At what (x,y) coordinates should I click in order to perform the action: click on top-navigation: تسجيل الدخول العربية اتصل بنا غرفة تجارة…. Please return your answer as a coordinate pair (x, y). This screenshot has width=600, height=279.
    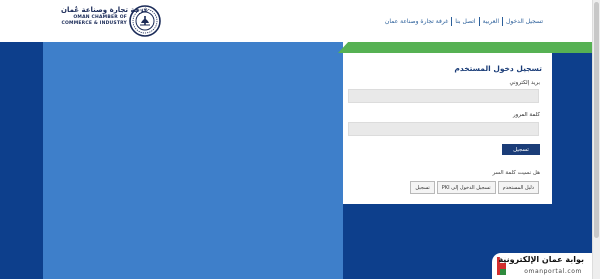
    Looking at the image, I should click on (464, 21).